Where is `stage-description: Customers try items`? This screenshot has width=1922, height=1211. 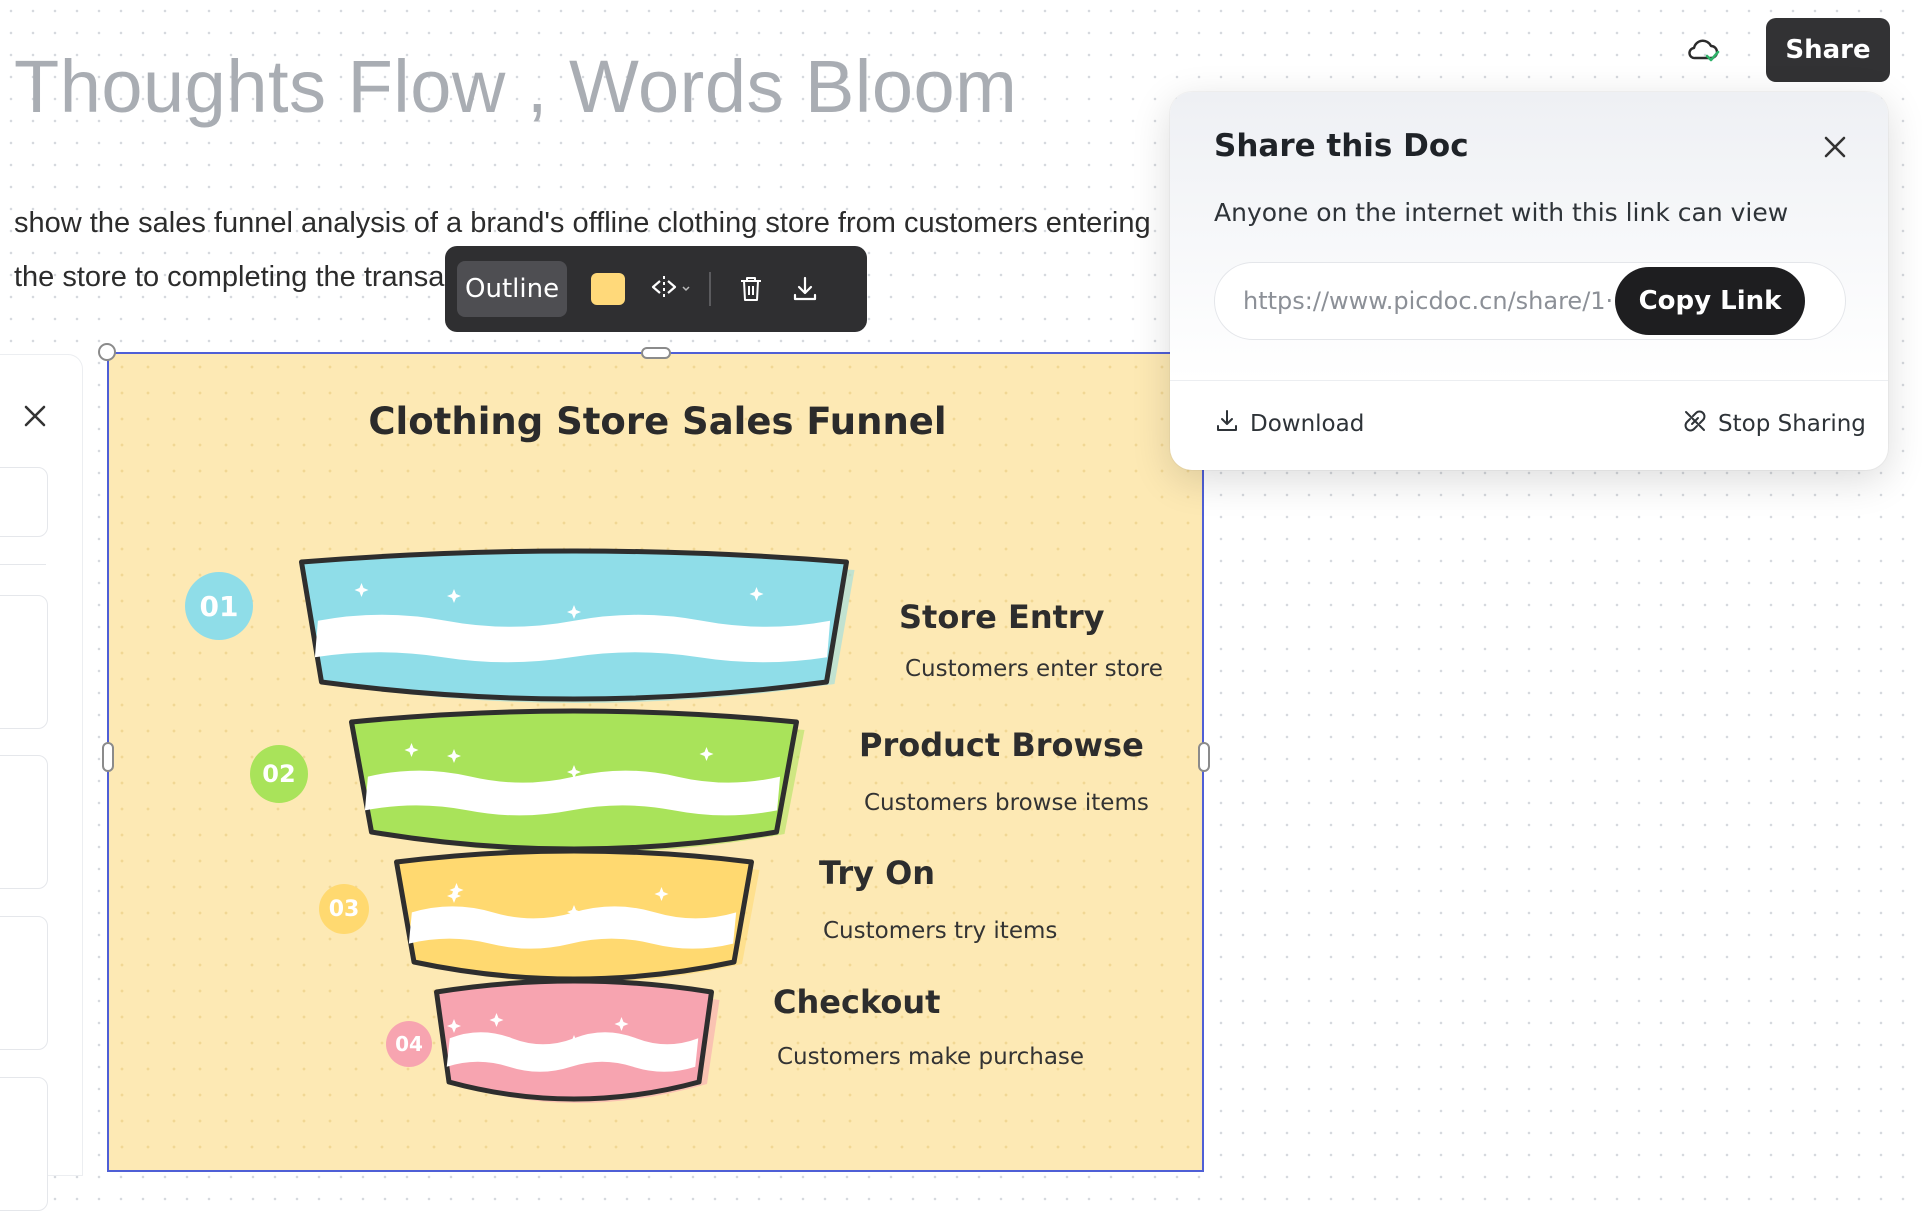 stage-description: Customers try items is located at coordinates (940, 931).